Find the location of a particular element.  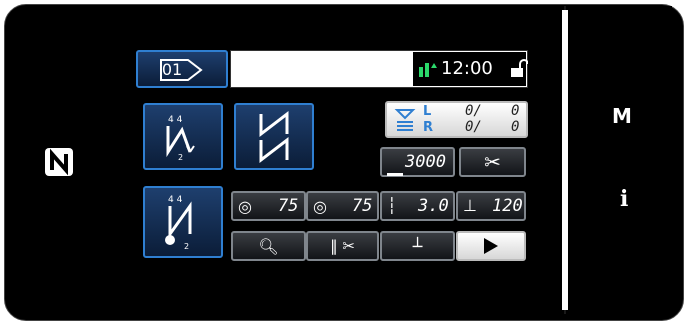

stitch-length-button: ┆ 3.0 is located at coordinates (417, 206).